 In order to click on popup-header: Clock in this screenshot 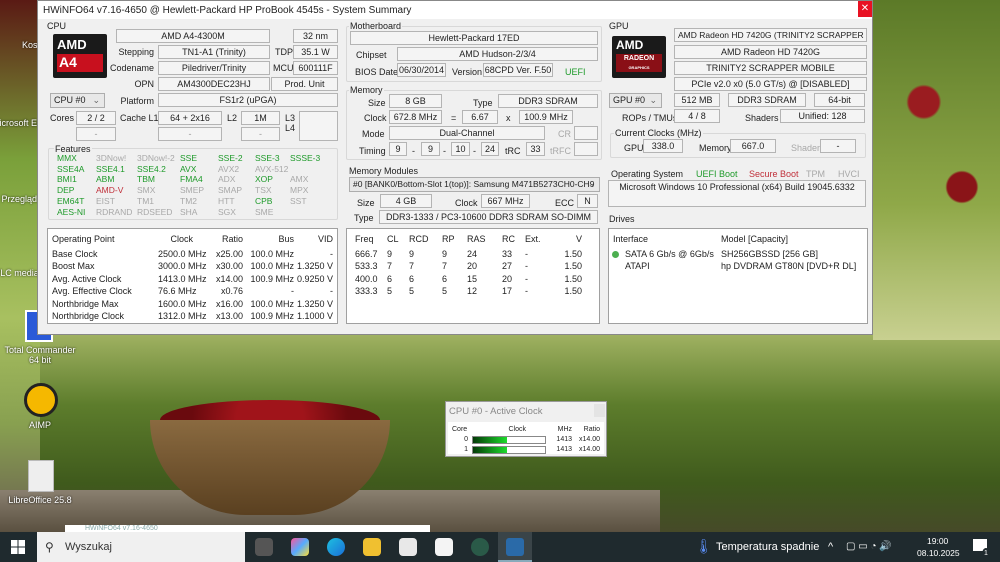, I will do `click(517, 429)`.